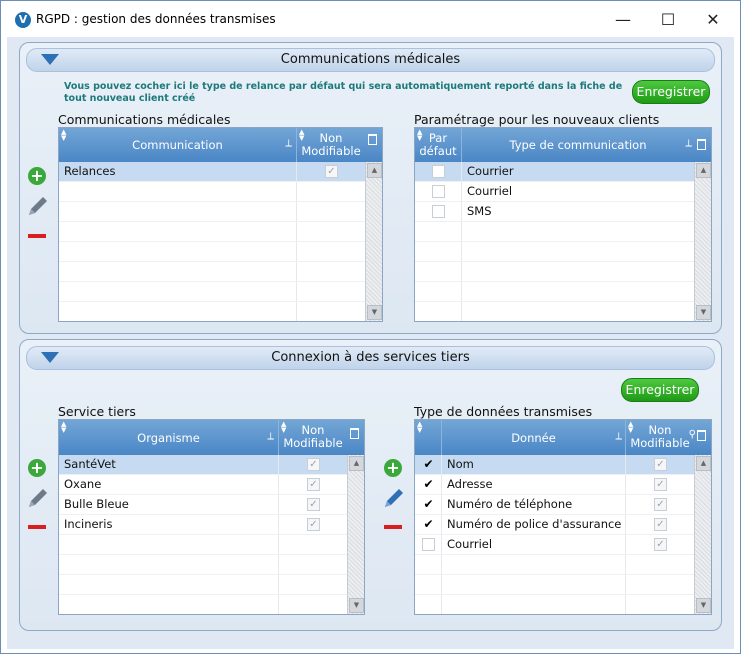 Image resolution: width=741 pixels, height=654 pixels. What do you see at coordinates (537, 119) in the screenshot?
I see `grid-label-new-clients: Paramétrage pour les nouveaux clients` at bounding box center [537, 119].